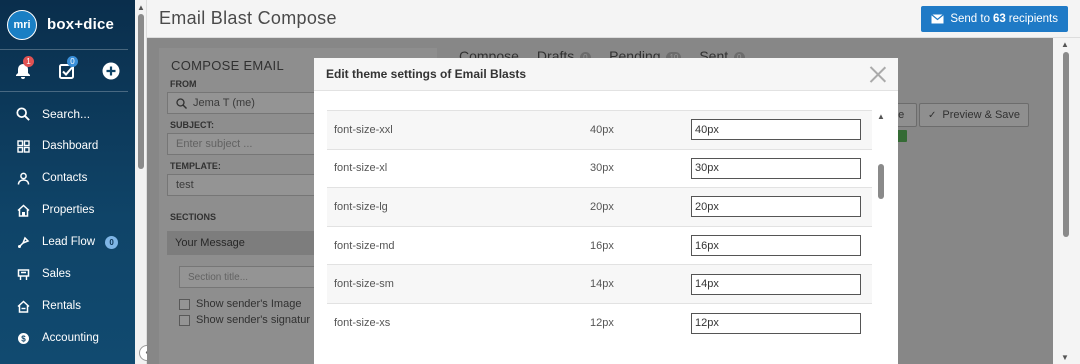 The width and height of the screenshot is (1080, 364). Describe the element at coordinates (24, 67) in the screenshot. I see `notifications-bell-icon: 1` at that location.